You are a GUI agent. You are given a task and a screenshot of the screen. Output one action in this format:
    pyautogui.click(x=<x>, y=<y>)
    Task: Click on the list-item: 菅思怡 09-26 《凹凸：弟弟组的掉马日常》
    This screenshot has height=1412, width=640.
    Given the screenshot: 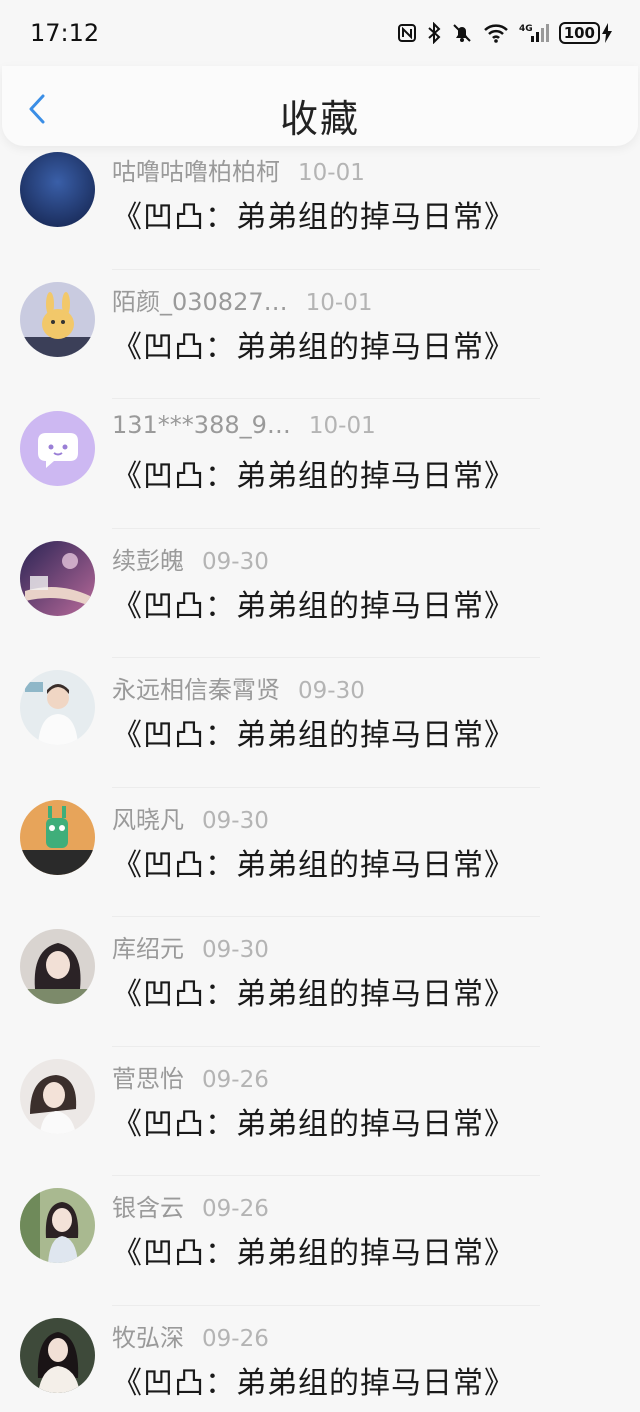 What is the action you would take?
    pyautogui.click(x=320, y=1112)
    